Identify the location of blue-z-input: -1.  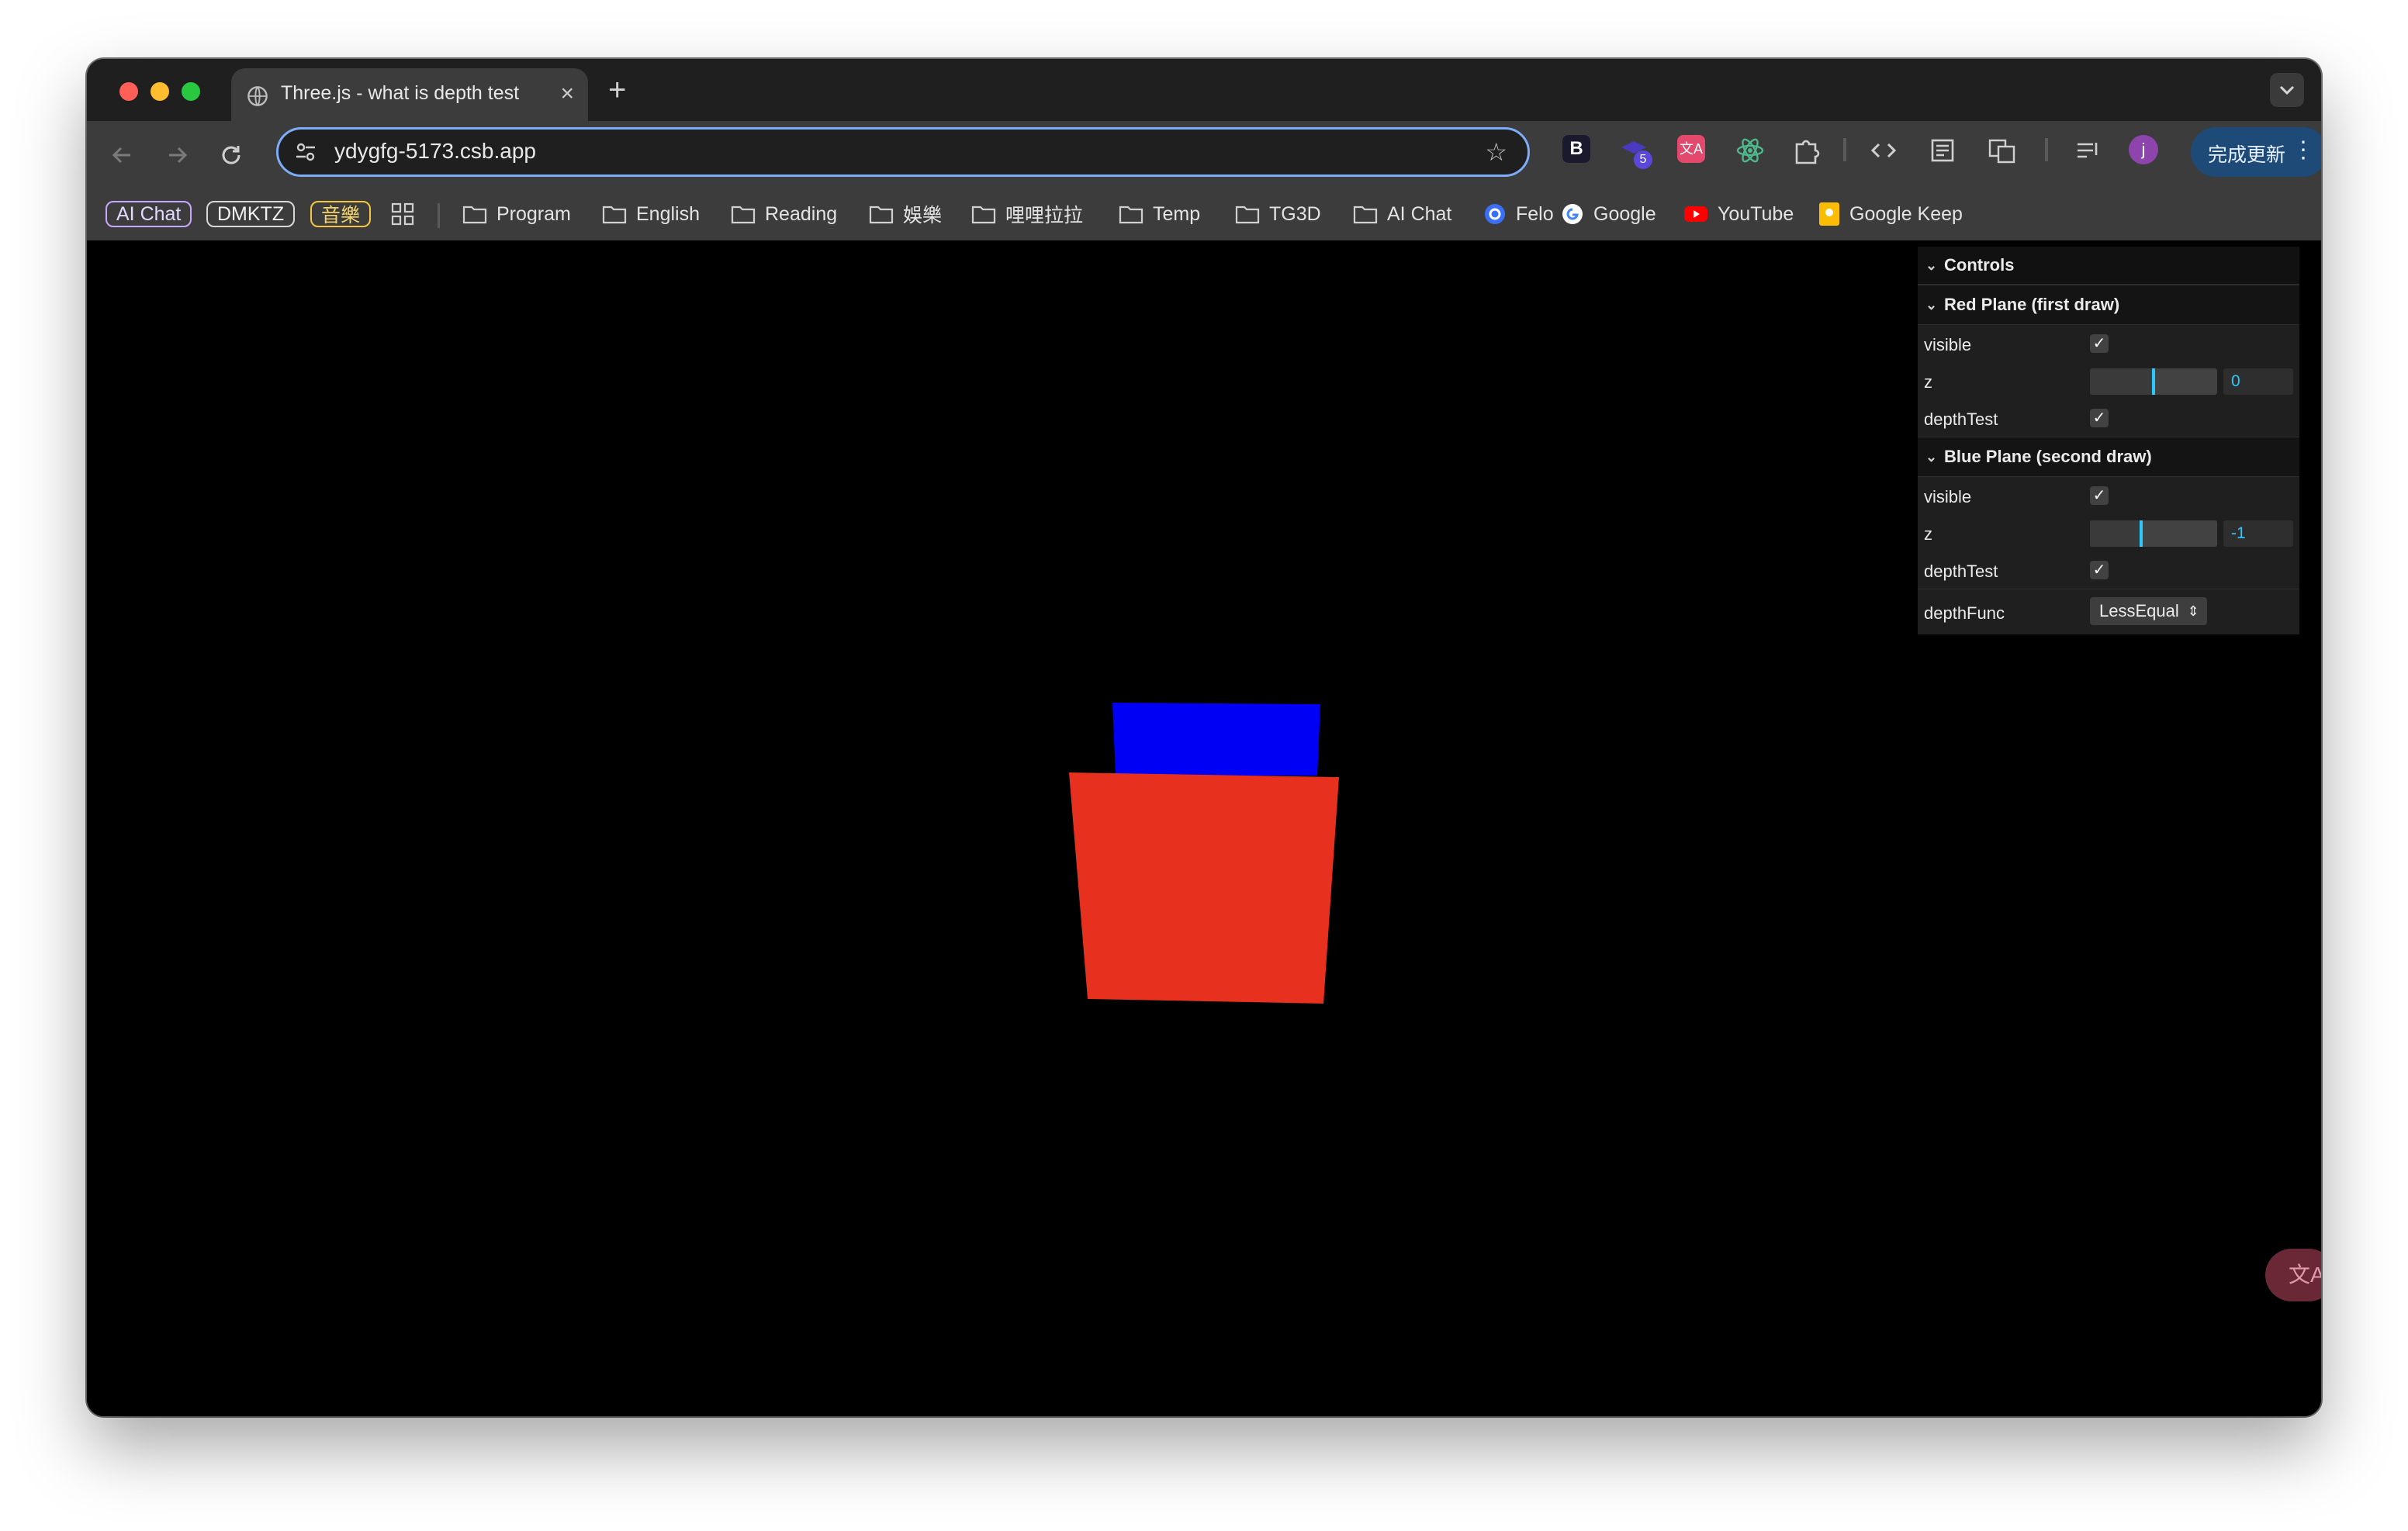
(2258, 533).